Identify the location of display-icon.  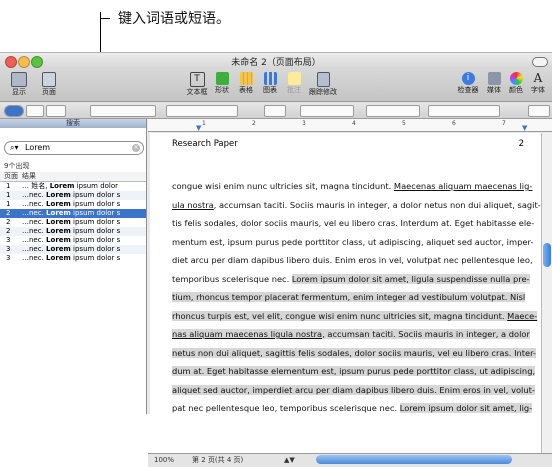
(19, 79).